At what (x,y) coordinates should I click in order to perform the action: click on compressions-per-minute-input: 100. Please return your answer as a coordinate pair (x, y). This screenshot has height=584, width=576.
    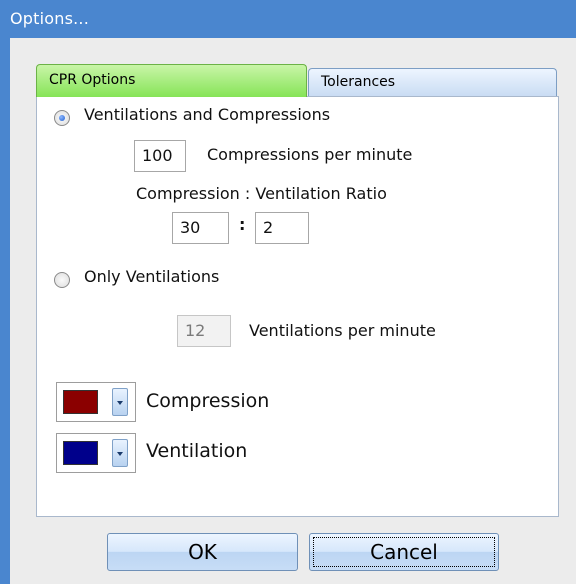
    Looking at the image, I should click on (160, 156).